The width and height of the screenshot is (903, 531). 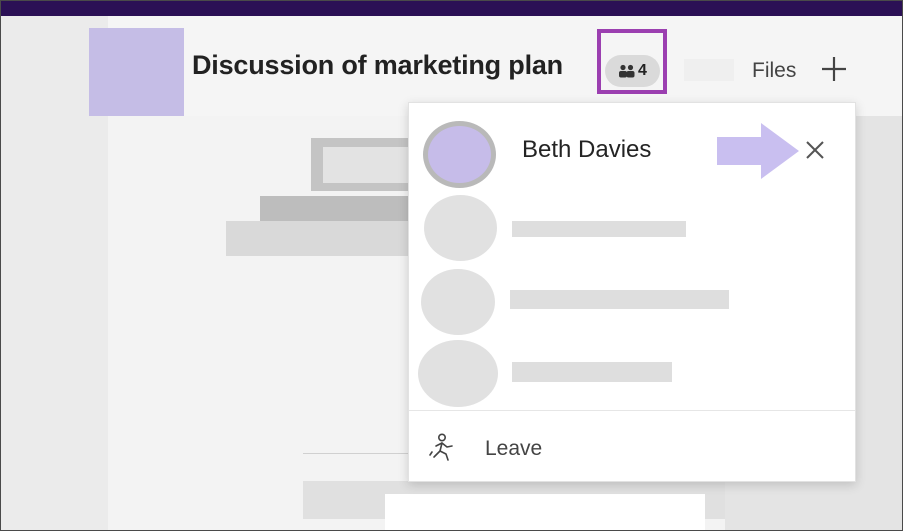 What do you see at coordinates (774, 71) in the screenshot?
I see `tab-files: Files` at bounding box center [774, 71].